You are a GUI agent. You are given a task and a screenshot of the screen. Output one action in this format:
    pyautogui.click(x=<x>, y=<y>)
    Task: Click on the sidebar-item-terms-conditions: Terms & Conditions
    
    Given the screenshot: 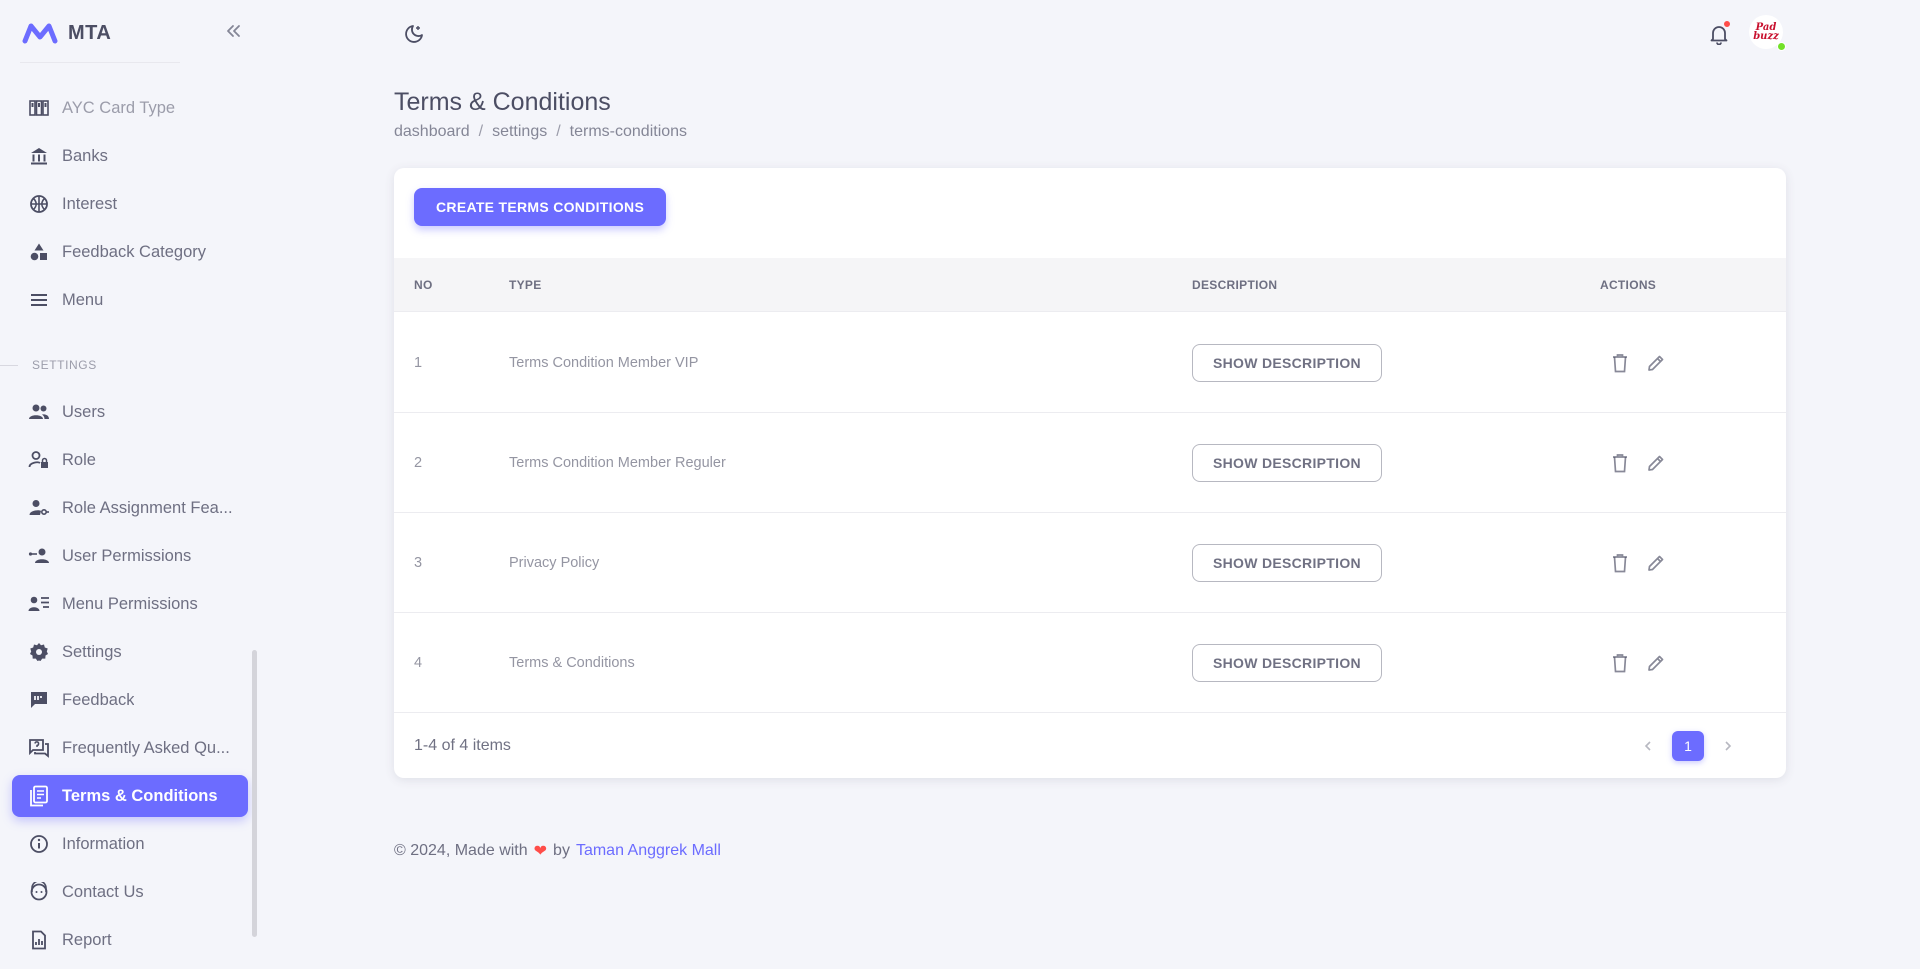 What is the action you would take?
    pyautogui.click(x=130, y=796)
    